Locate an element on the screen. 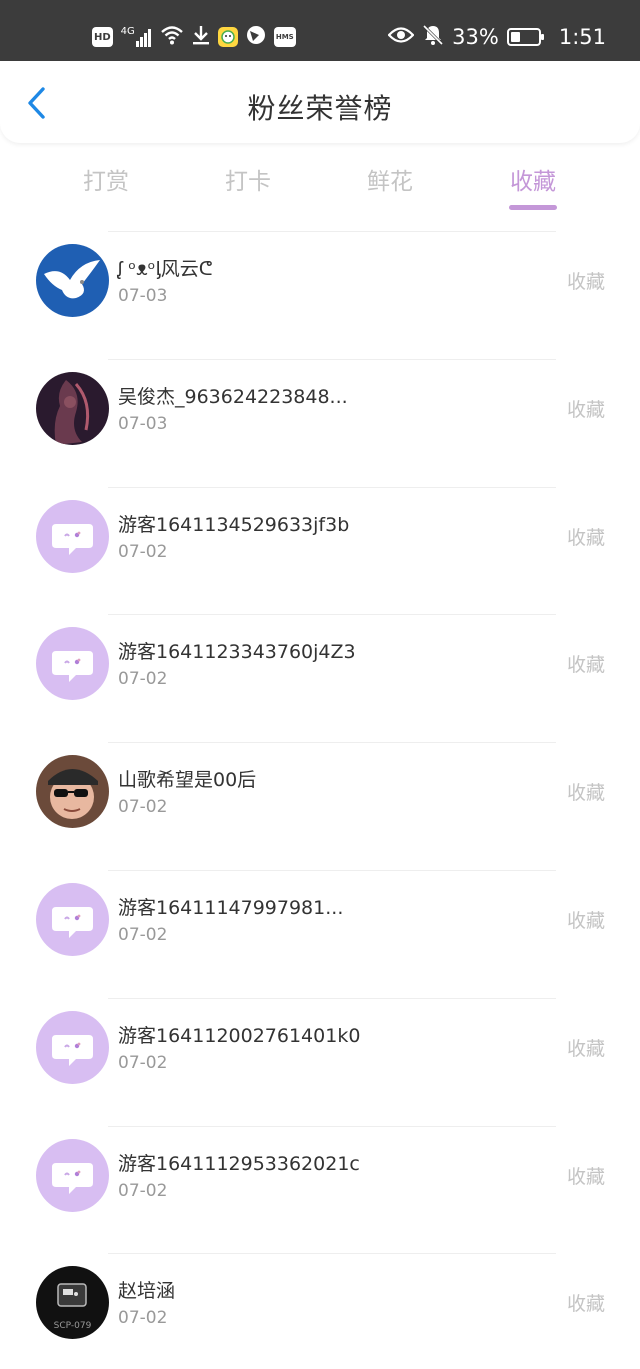 Image resolution: width=640 pixels, height=1369 pixels. eye-icon is located at coordinates (401, 37).